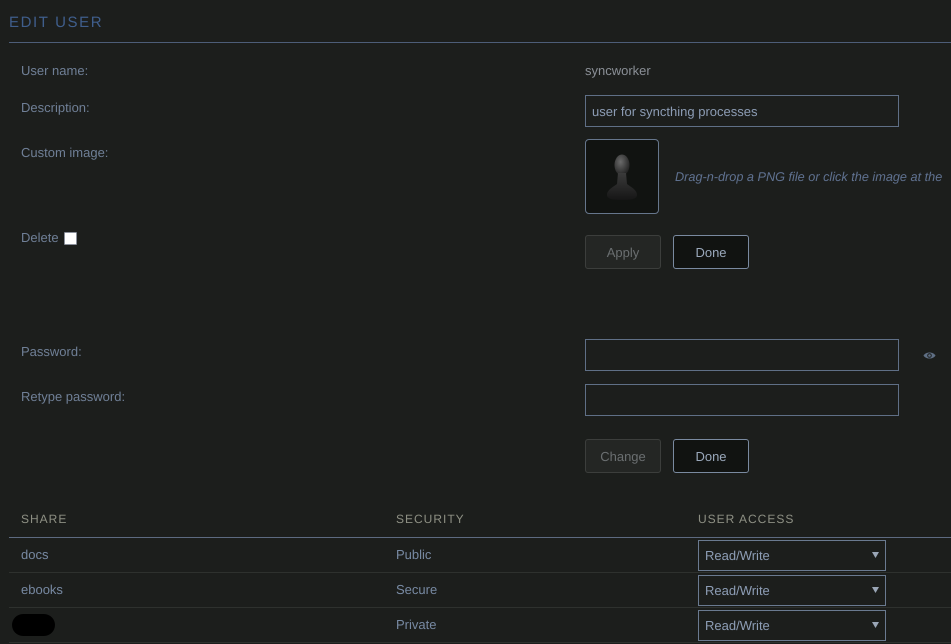 This screenshot has height=644, width=951. I want to click on field-label: Password:, so click(51, 352).